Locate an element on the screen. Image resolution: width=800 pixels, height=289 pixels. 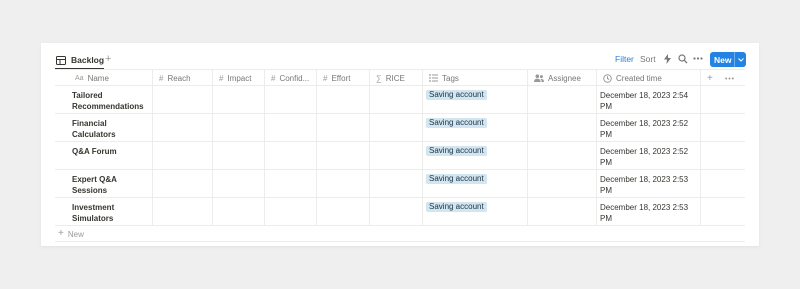
column-header-effort: # Effort is located at coordinates (343, 78).